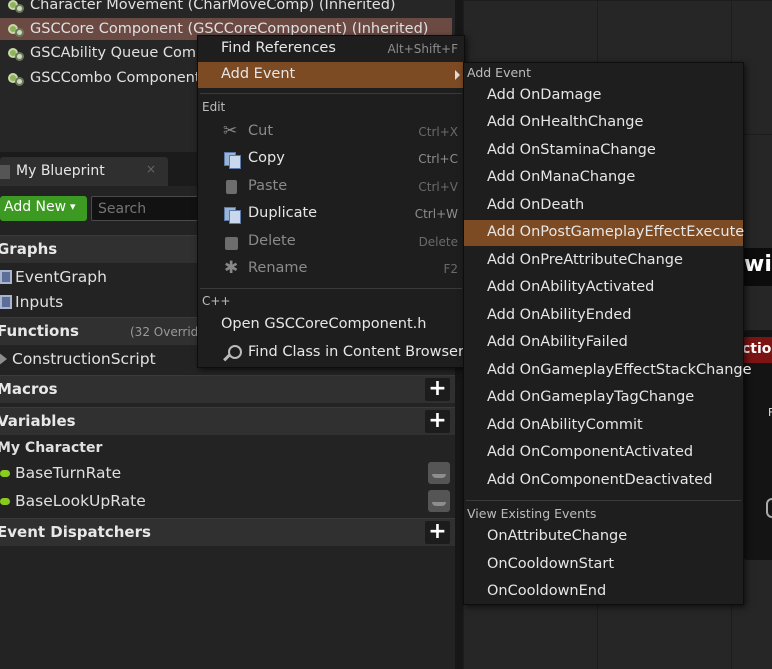 This screenshot has width=772, height=669. What do you see at coordinates (39, 331) in the screenshot?
I see `section-title: Functions` at bounding box center [39, 331].